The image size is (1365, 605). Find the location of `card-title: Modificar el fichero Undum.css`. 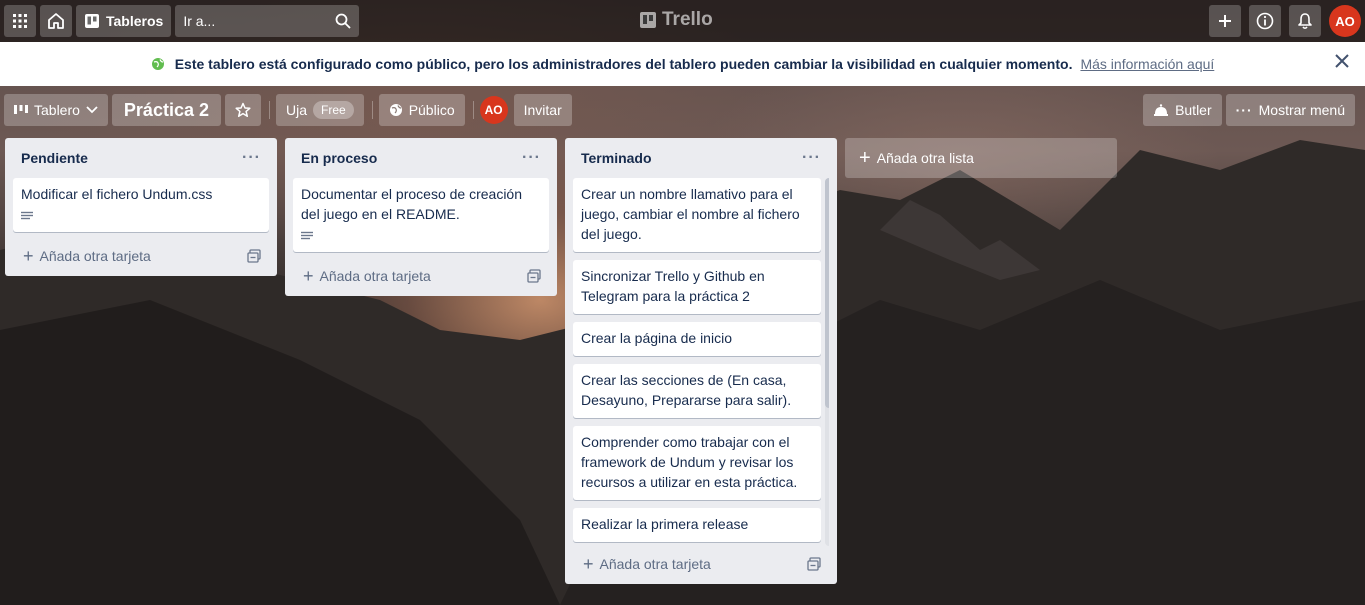

card-title: Modificar el fichero Undum.css is located at coordinates (117, 194).